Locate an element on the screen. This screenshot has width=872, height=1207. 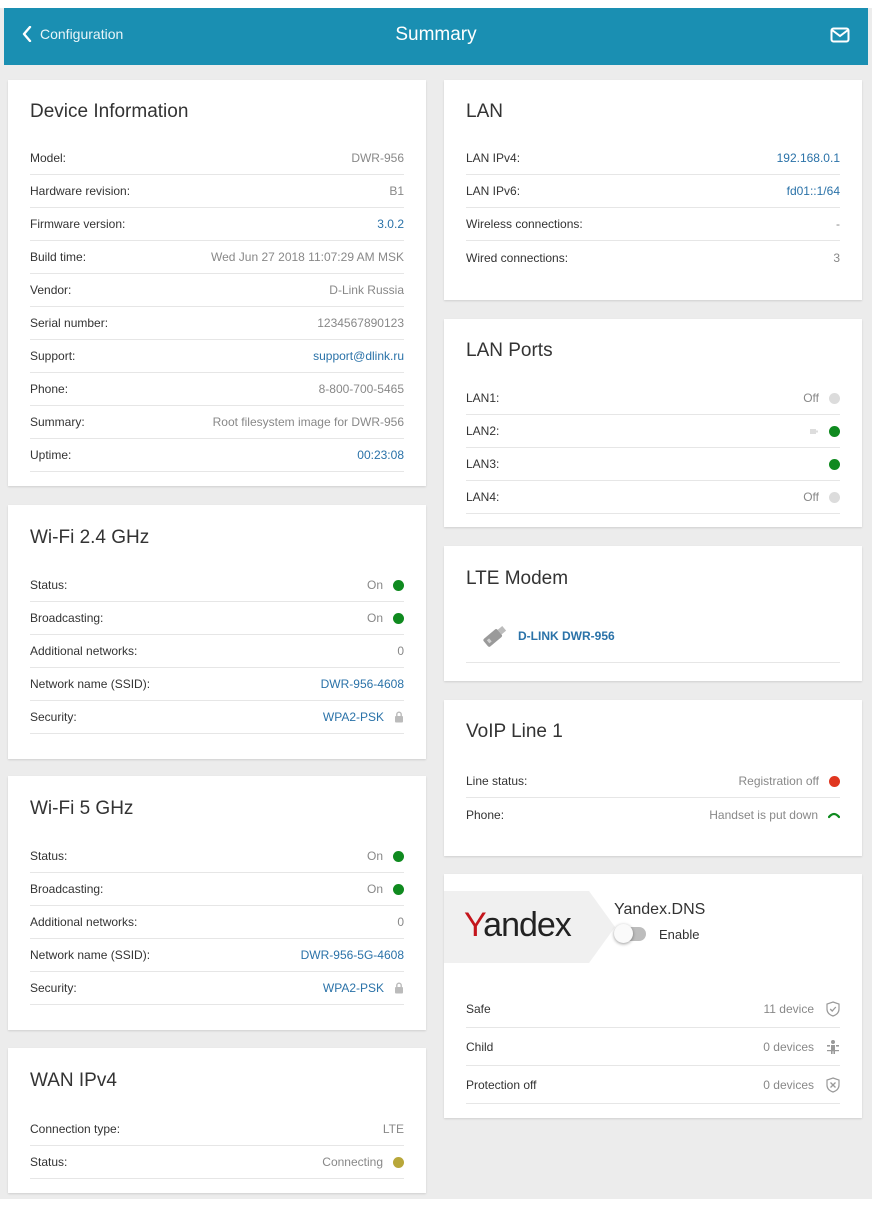
yandex-mode-protection-off: Protection off 0 devices is located at coordinates (653, 1085).